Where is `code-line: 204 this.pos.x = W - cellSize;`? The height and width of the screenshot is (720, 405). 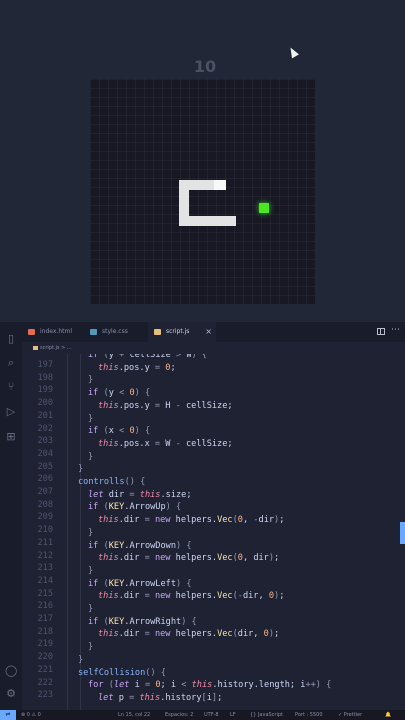
code-line: 204 this.pos.x = W - cellSize; is located at coordinates (135, 448).